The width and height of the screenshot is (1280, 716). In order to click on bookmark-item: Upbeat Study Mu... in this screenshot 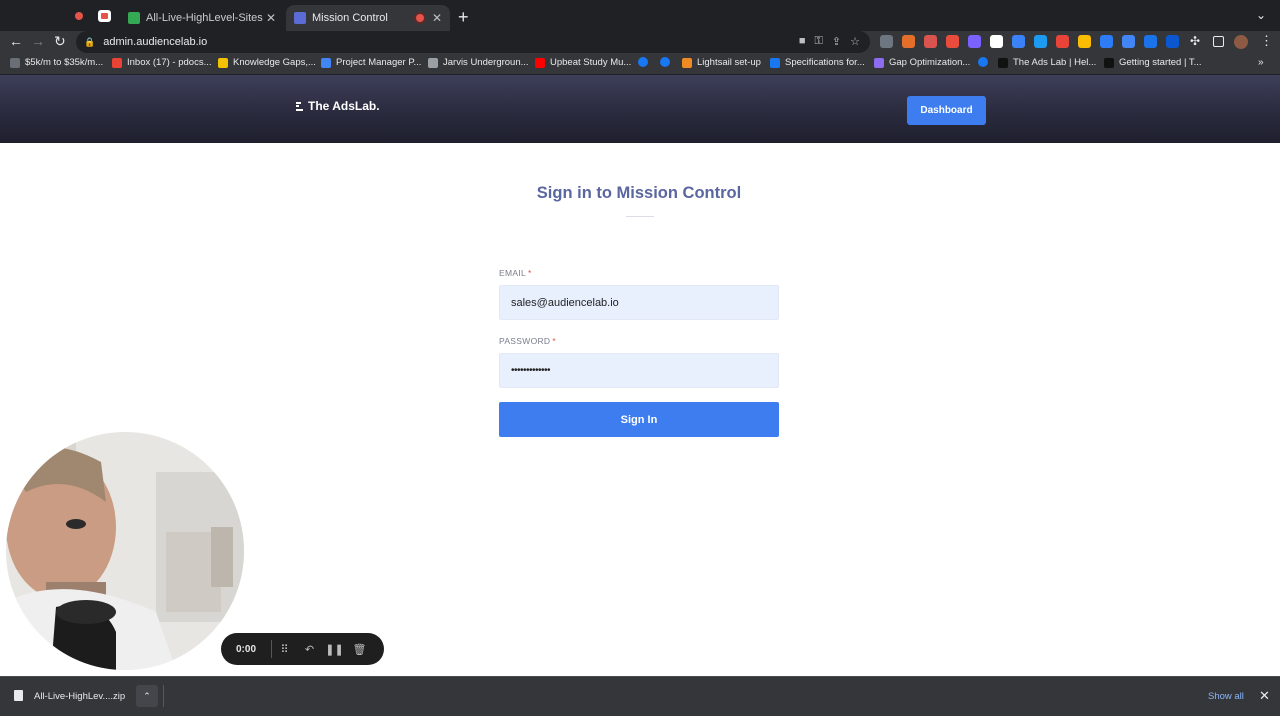, I will do `click(583, 62)`.